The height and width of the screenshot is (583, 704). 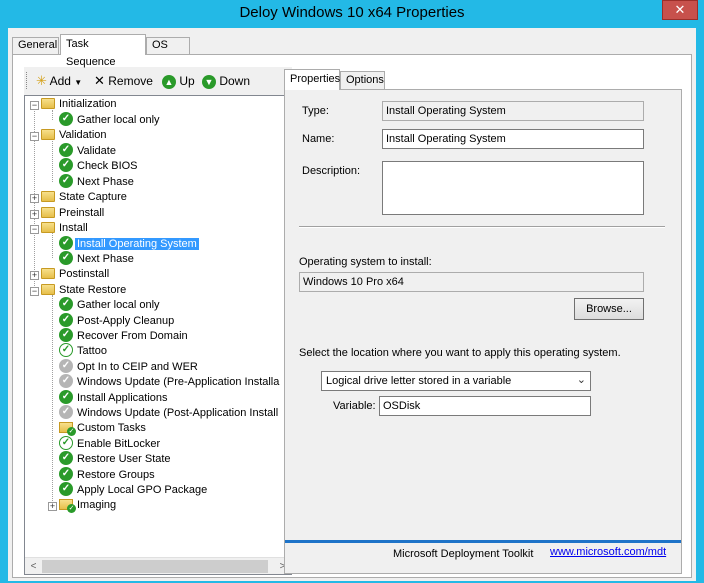 I want to click on tab-task-sequence: Task Sequence, so click(x=103, y=51).